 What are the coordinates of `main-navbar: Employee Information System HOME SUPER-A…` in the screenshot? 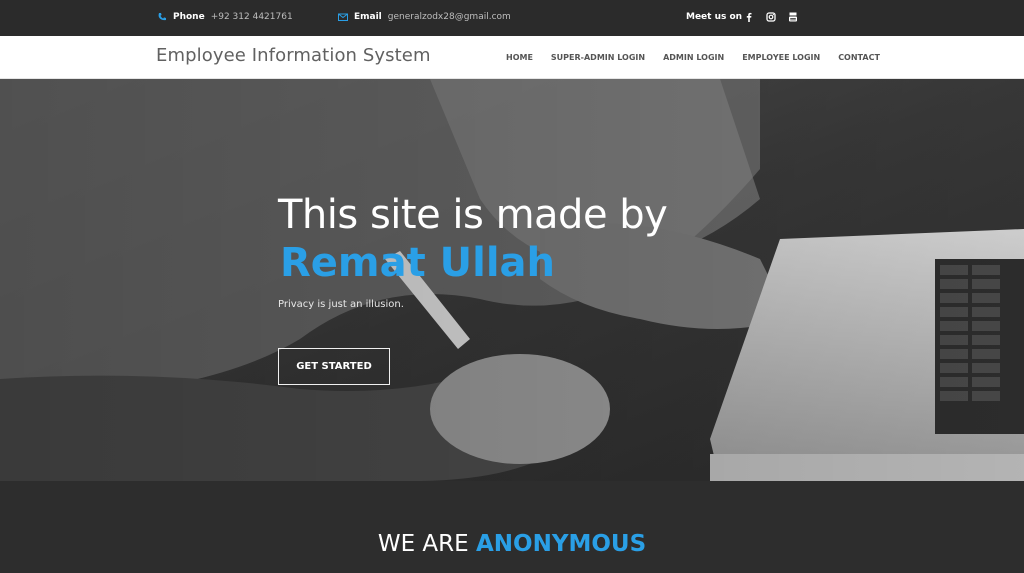 It's located at (512, 57).